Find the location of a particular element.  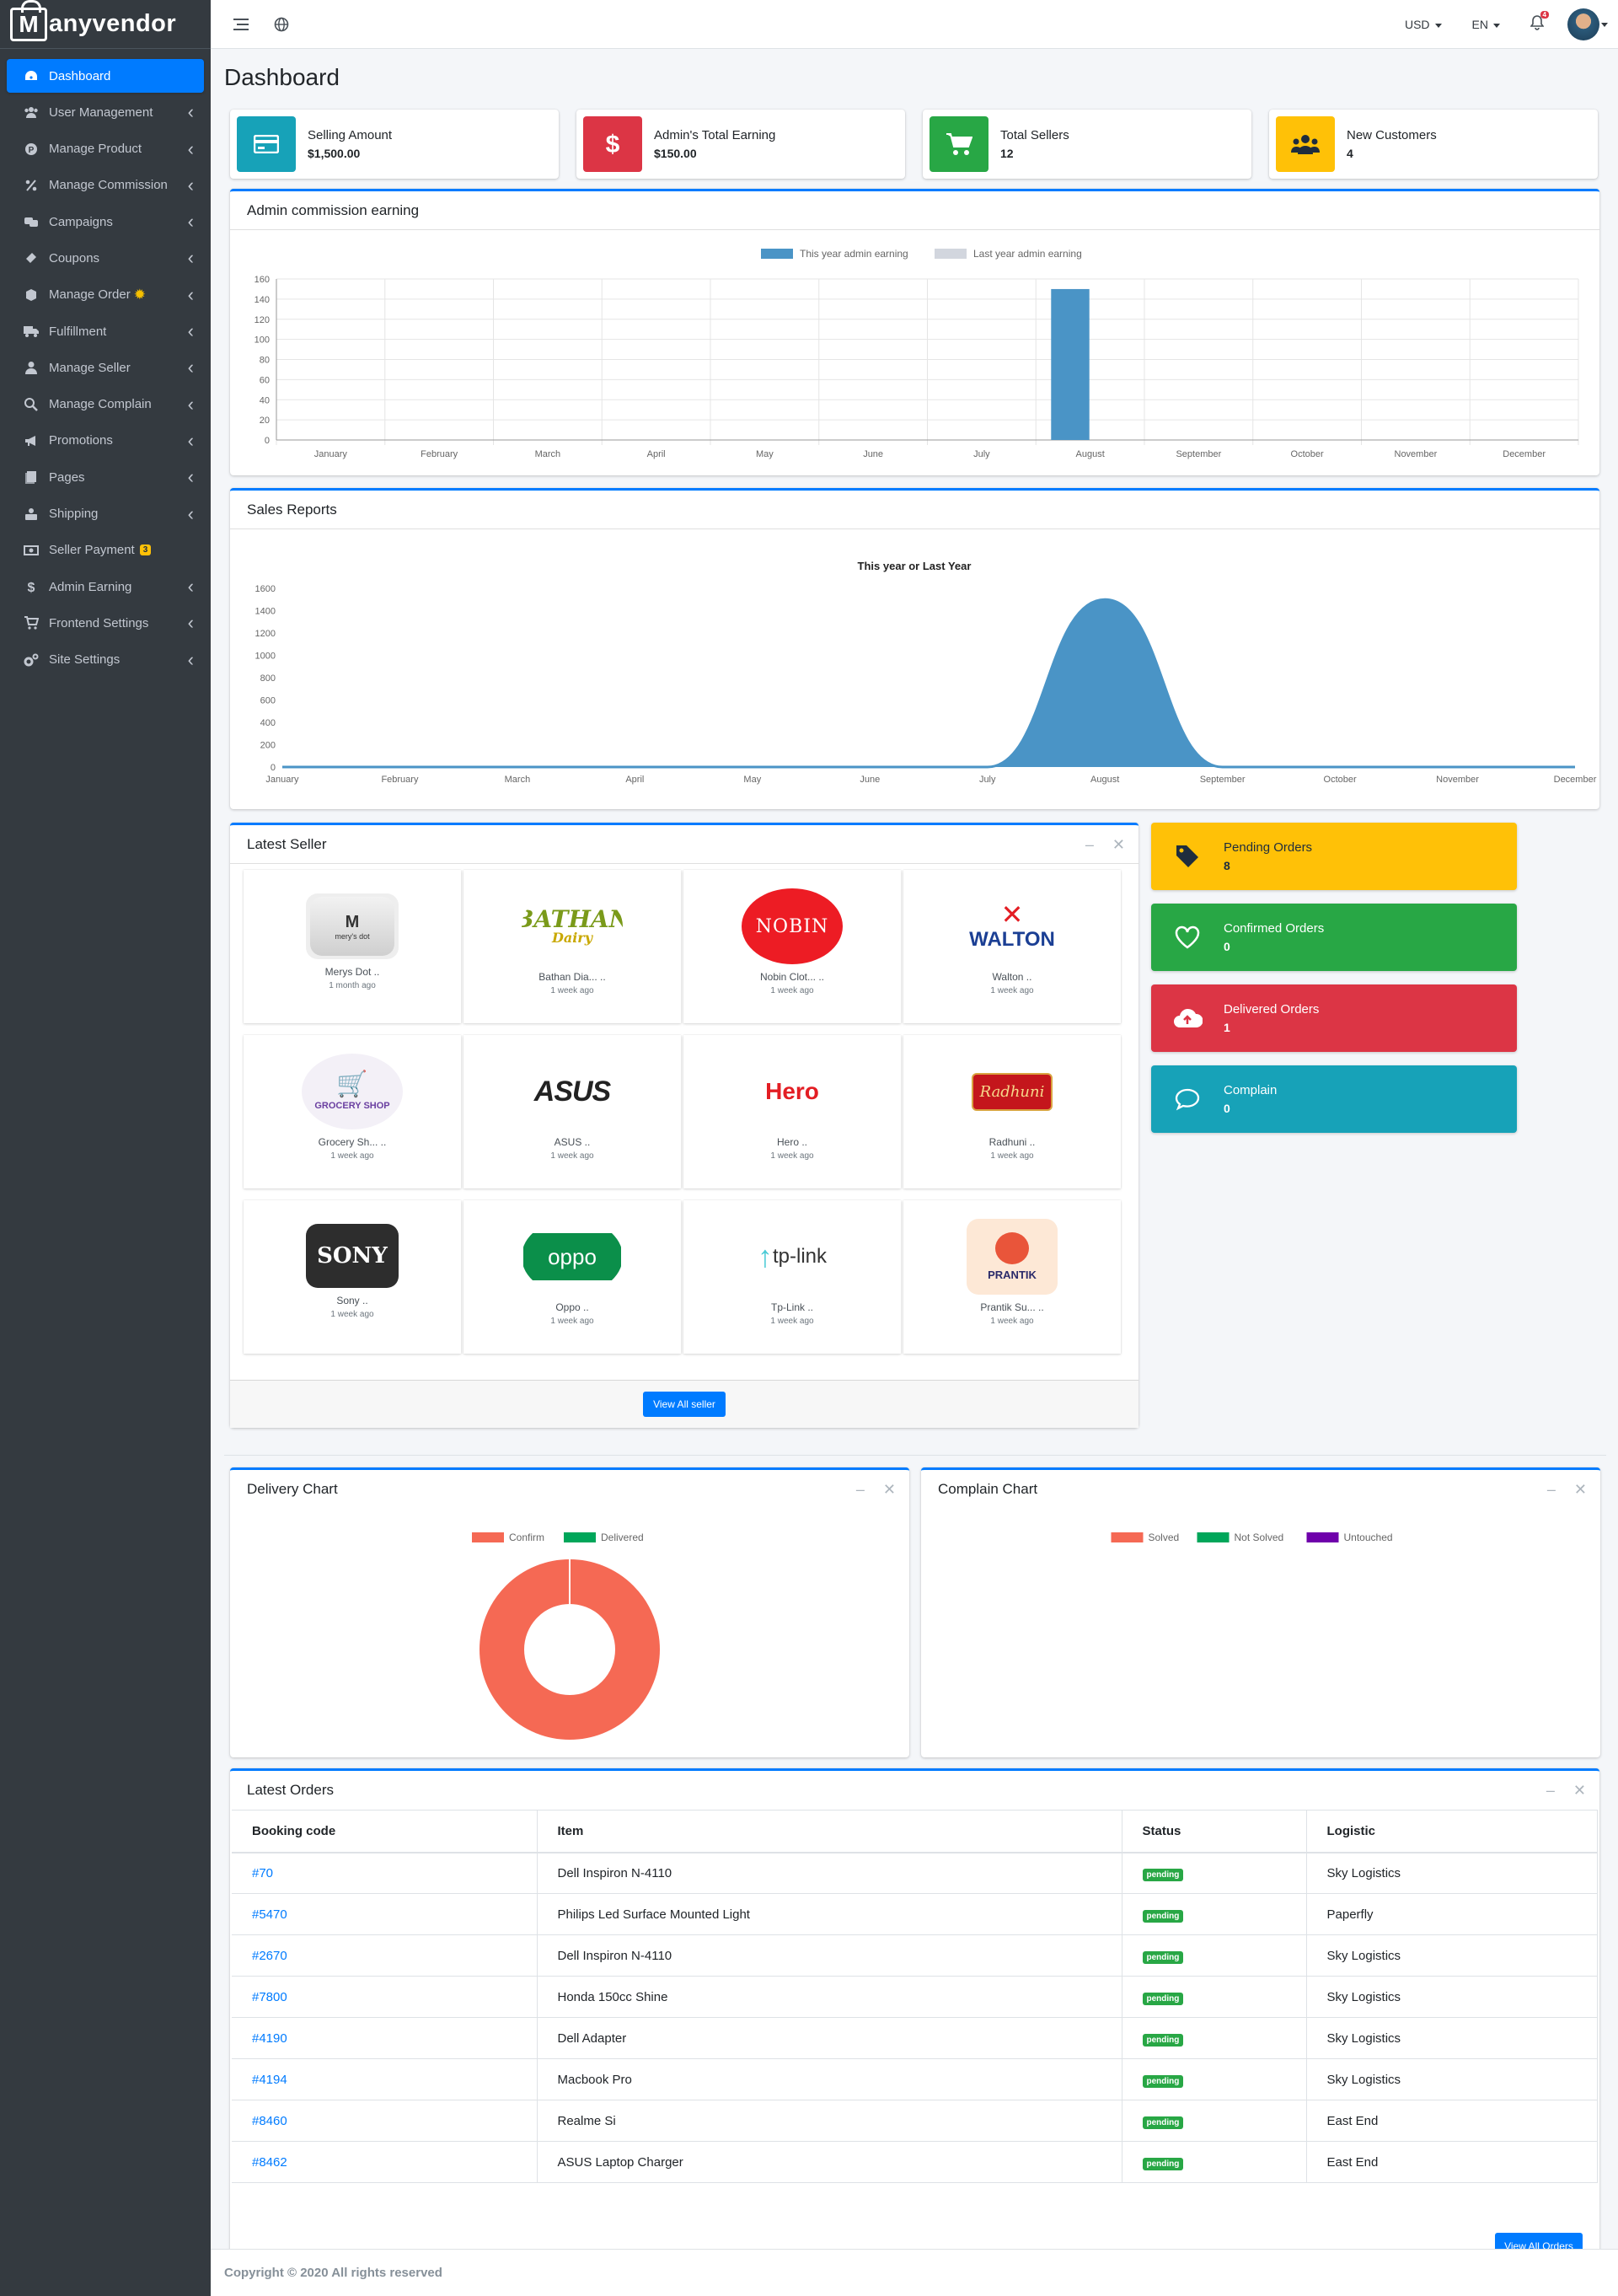

y-tick-label: 0 is located at coordinates (267, 441).